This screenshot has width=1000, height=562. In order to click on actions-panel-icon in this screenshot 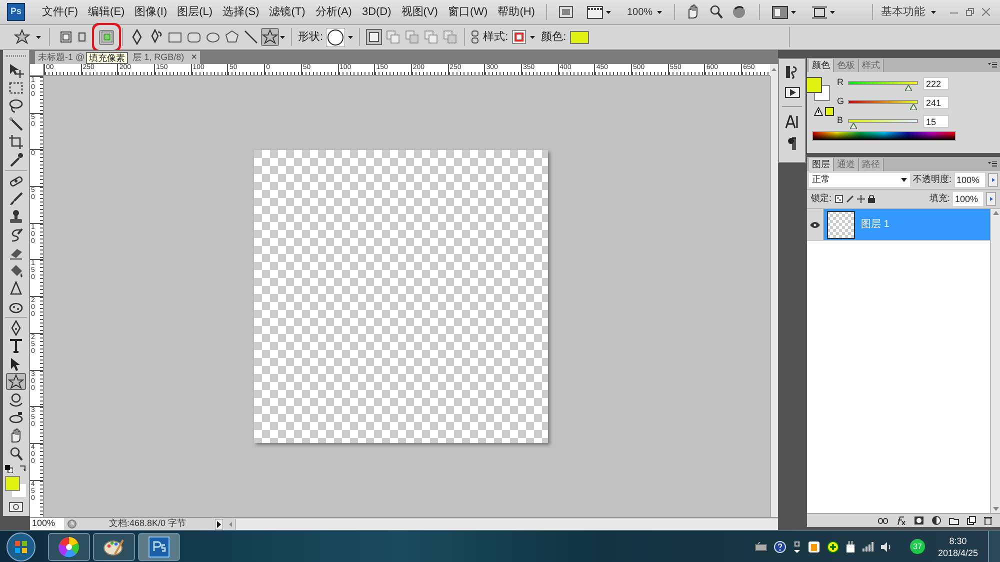, I will do `click(792, 92)`.